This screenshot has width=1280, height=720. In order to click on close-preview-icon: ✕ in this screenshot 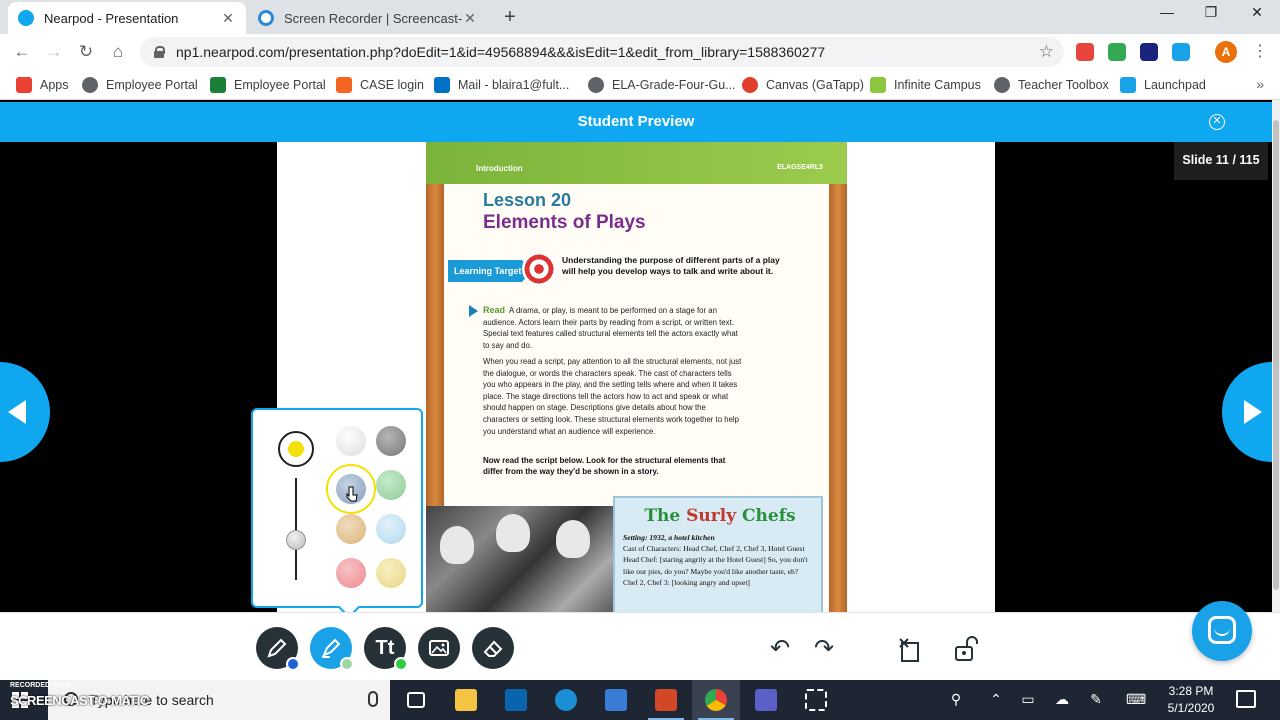, I will do `click(1217, 122)`.